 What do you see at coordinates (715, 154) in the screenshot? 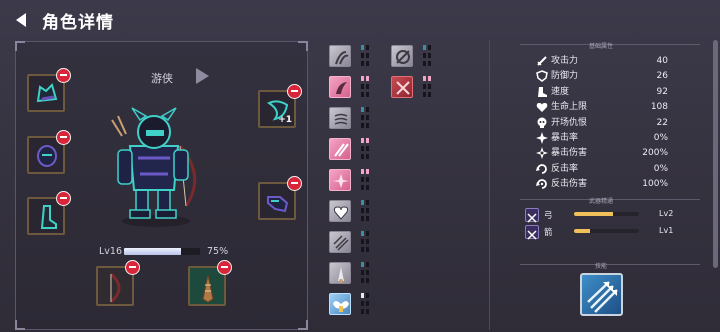
I see `scrollbar` at bounding box center [715, 154].